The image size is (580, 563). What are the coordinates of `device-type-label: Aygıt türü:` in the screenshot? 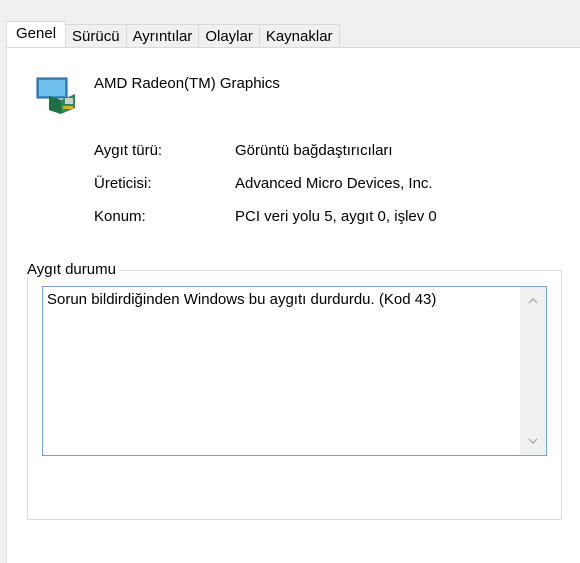 It's located at (128, 150).